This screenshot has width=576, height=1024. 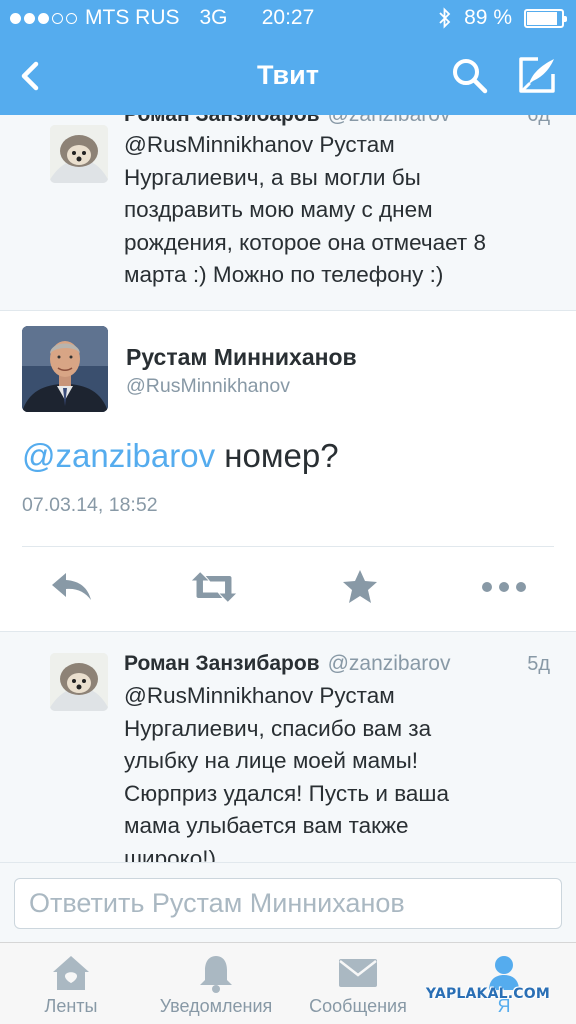 What do you see at coordinates (504, 587) in the screenshot?
I see `more-icon` at bounding box center [504, 587].